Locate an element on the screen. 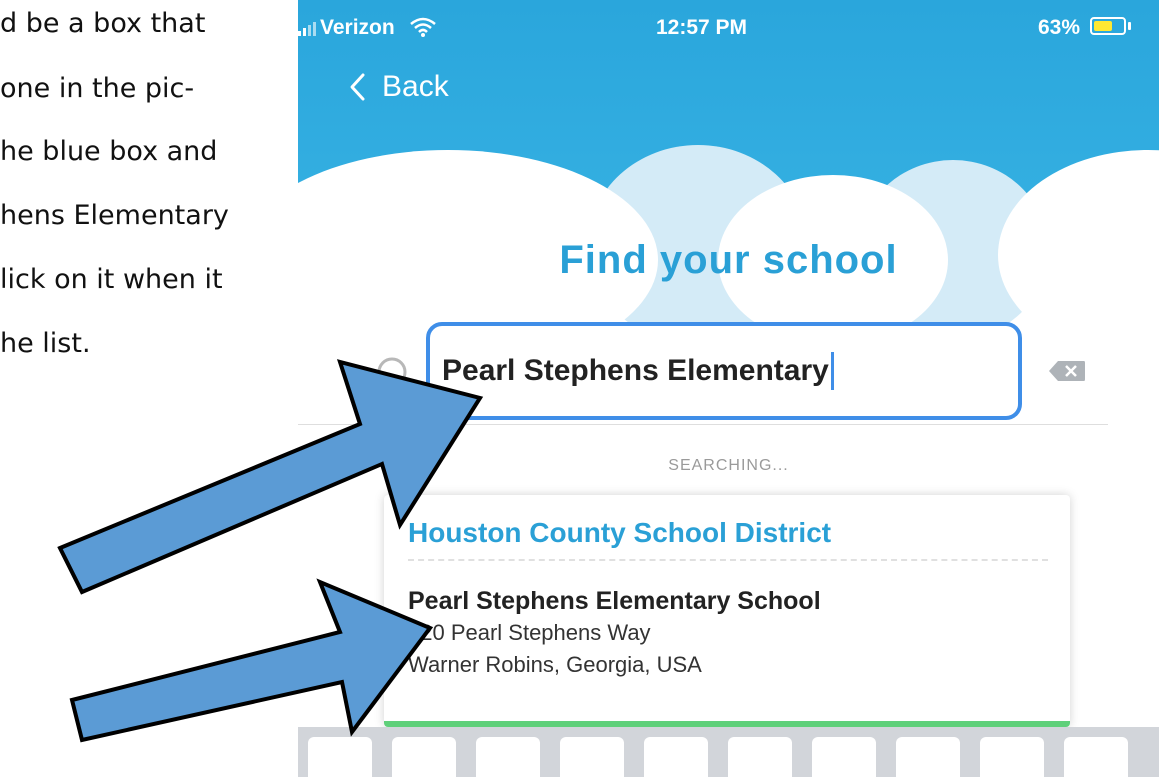  school-address-line1: 420 Pearl Stephens Way is located at coordinates (529, 632).